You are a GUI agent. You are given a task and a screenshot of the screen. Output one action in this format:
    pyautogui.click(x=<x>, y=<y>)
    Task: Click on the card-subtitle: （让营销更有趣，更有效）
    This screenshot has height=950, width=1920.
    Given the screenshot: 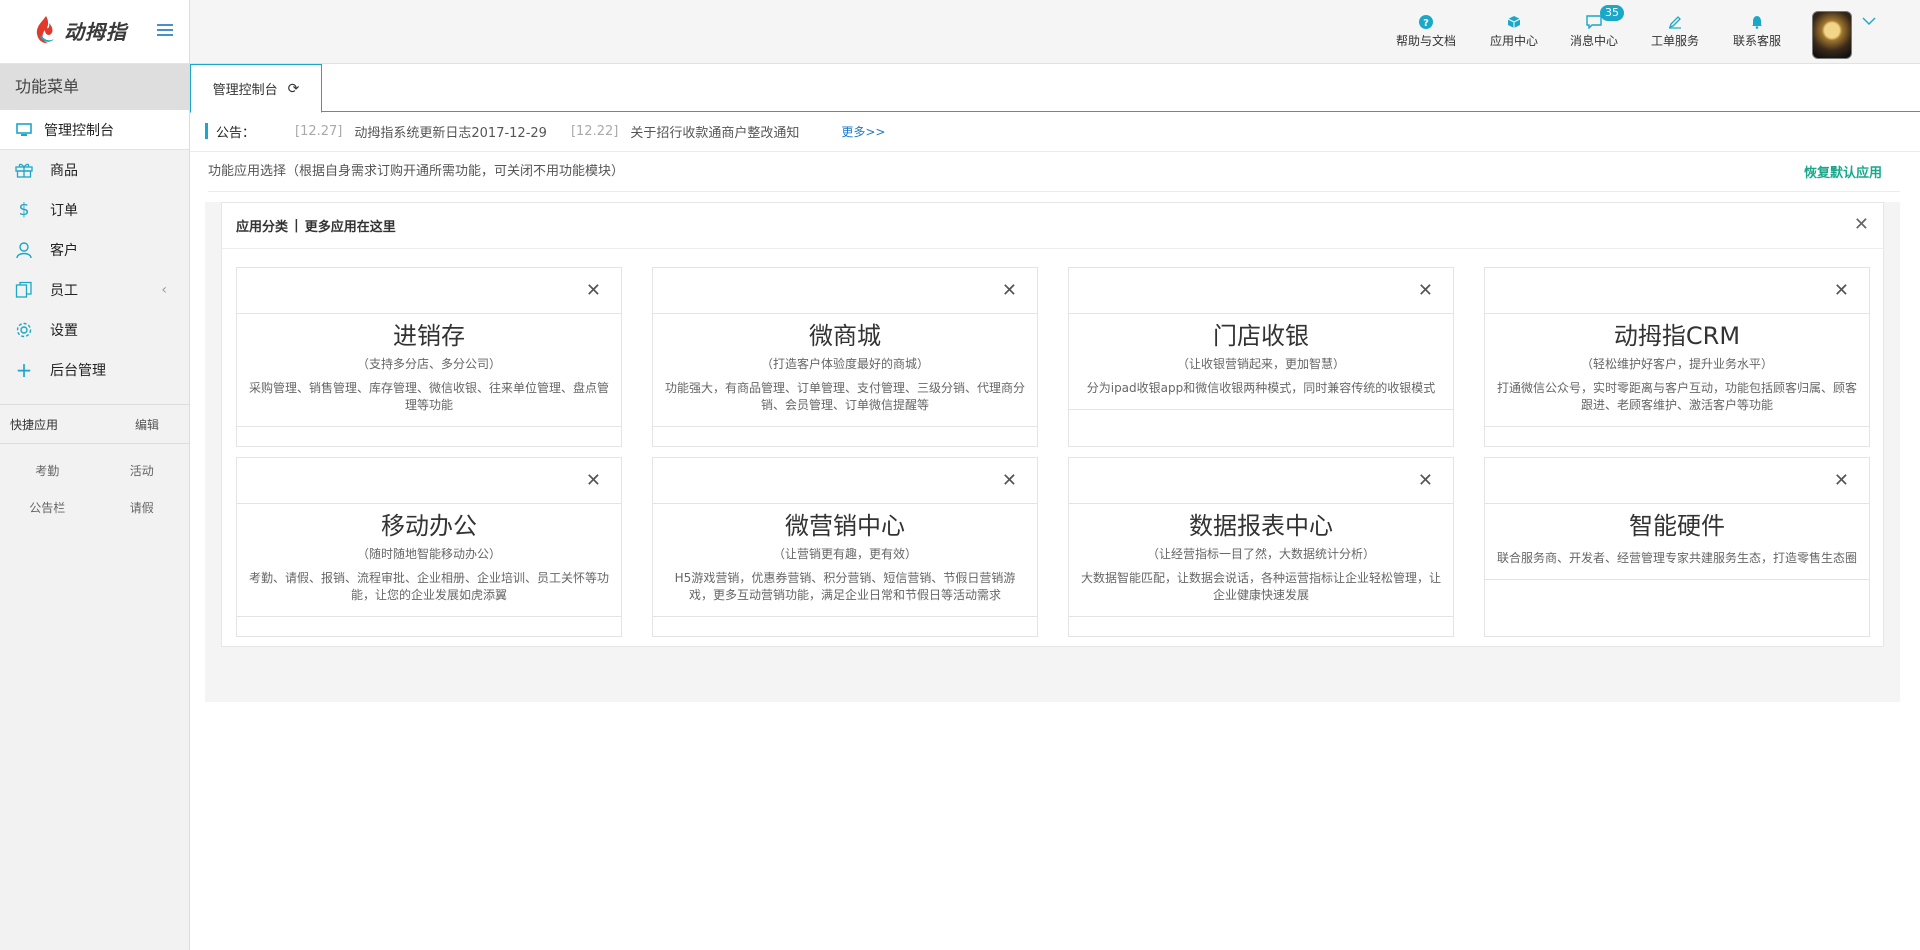 What is the action you would take?
    pyautogui.click(x=844, y=554)
    